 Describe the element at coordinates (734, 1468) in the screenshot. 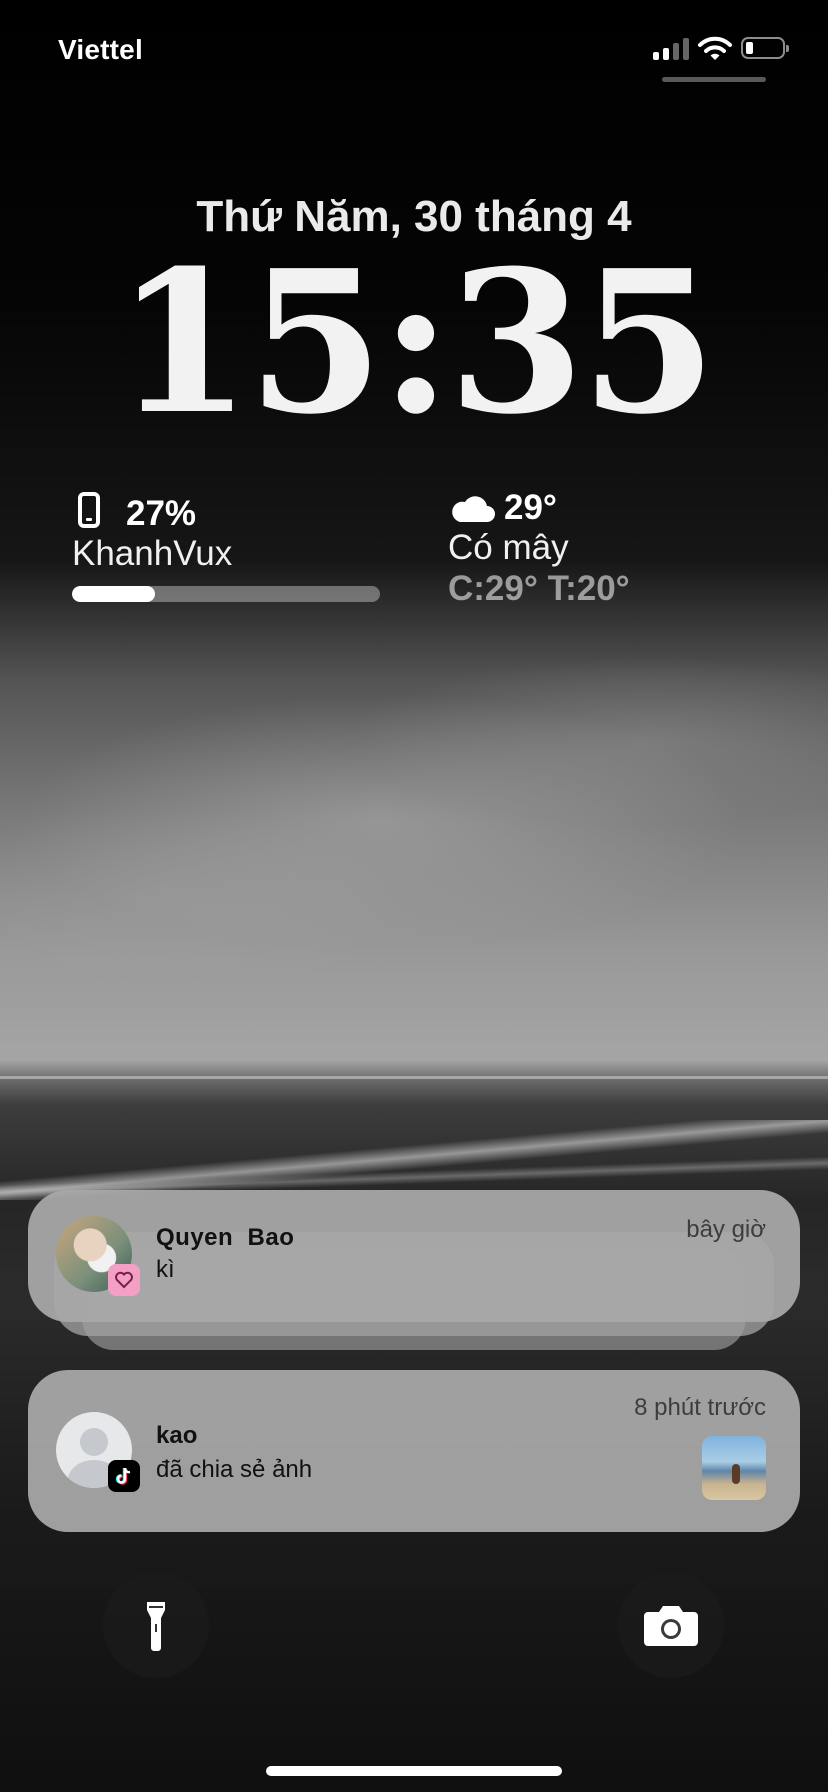

I see `shared-photo-thumbnail` at that location.